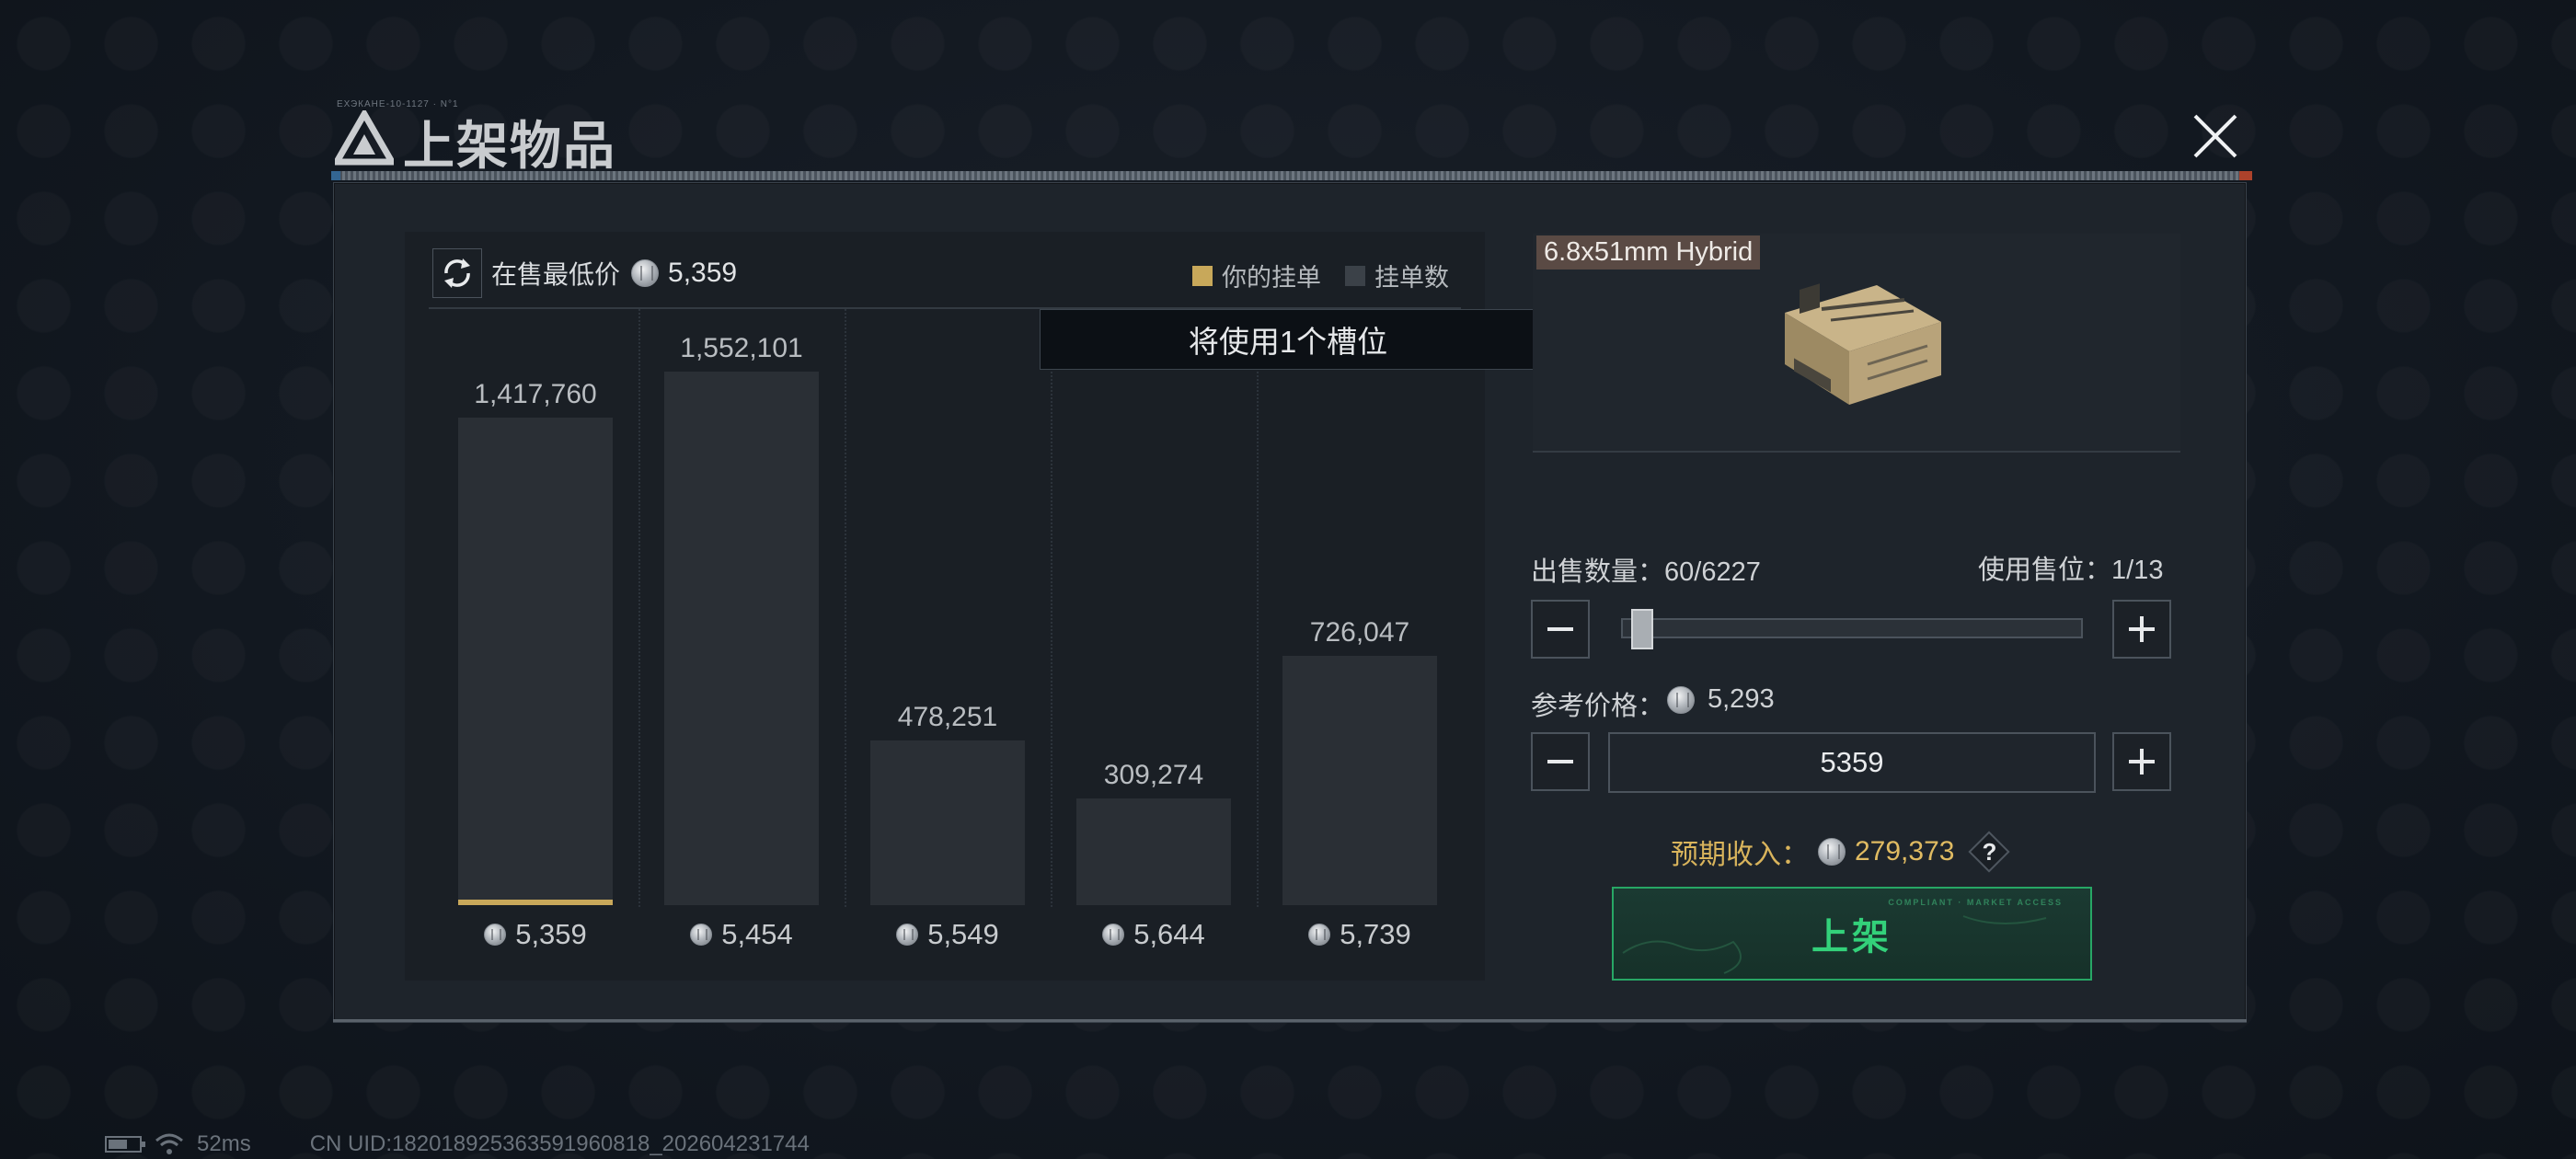  I want to click on dialog-header: ЕХЭКАНЕ-10-1127 · N°1 上架物品, so click(1291, 140).